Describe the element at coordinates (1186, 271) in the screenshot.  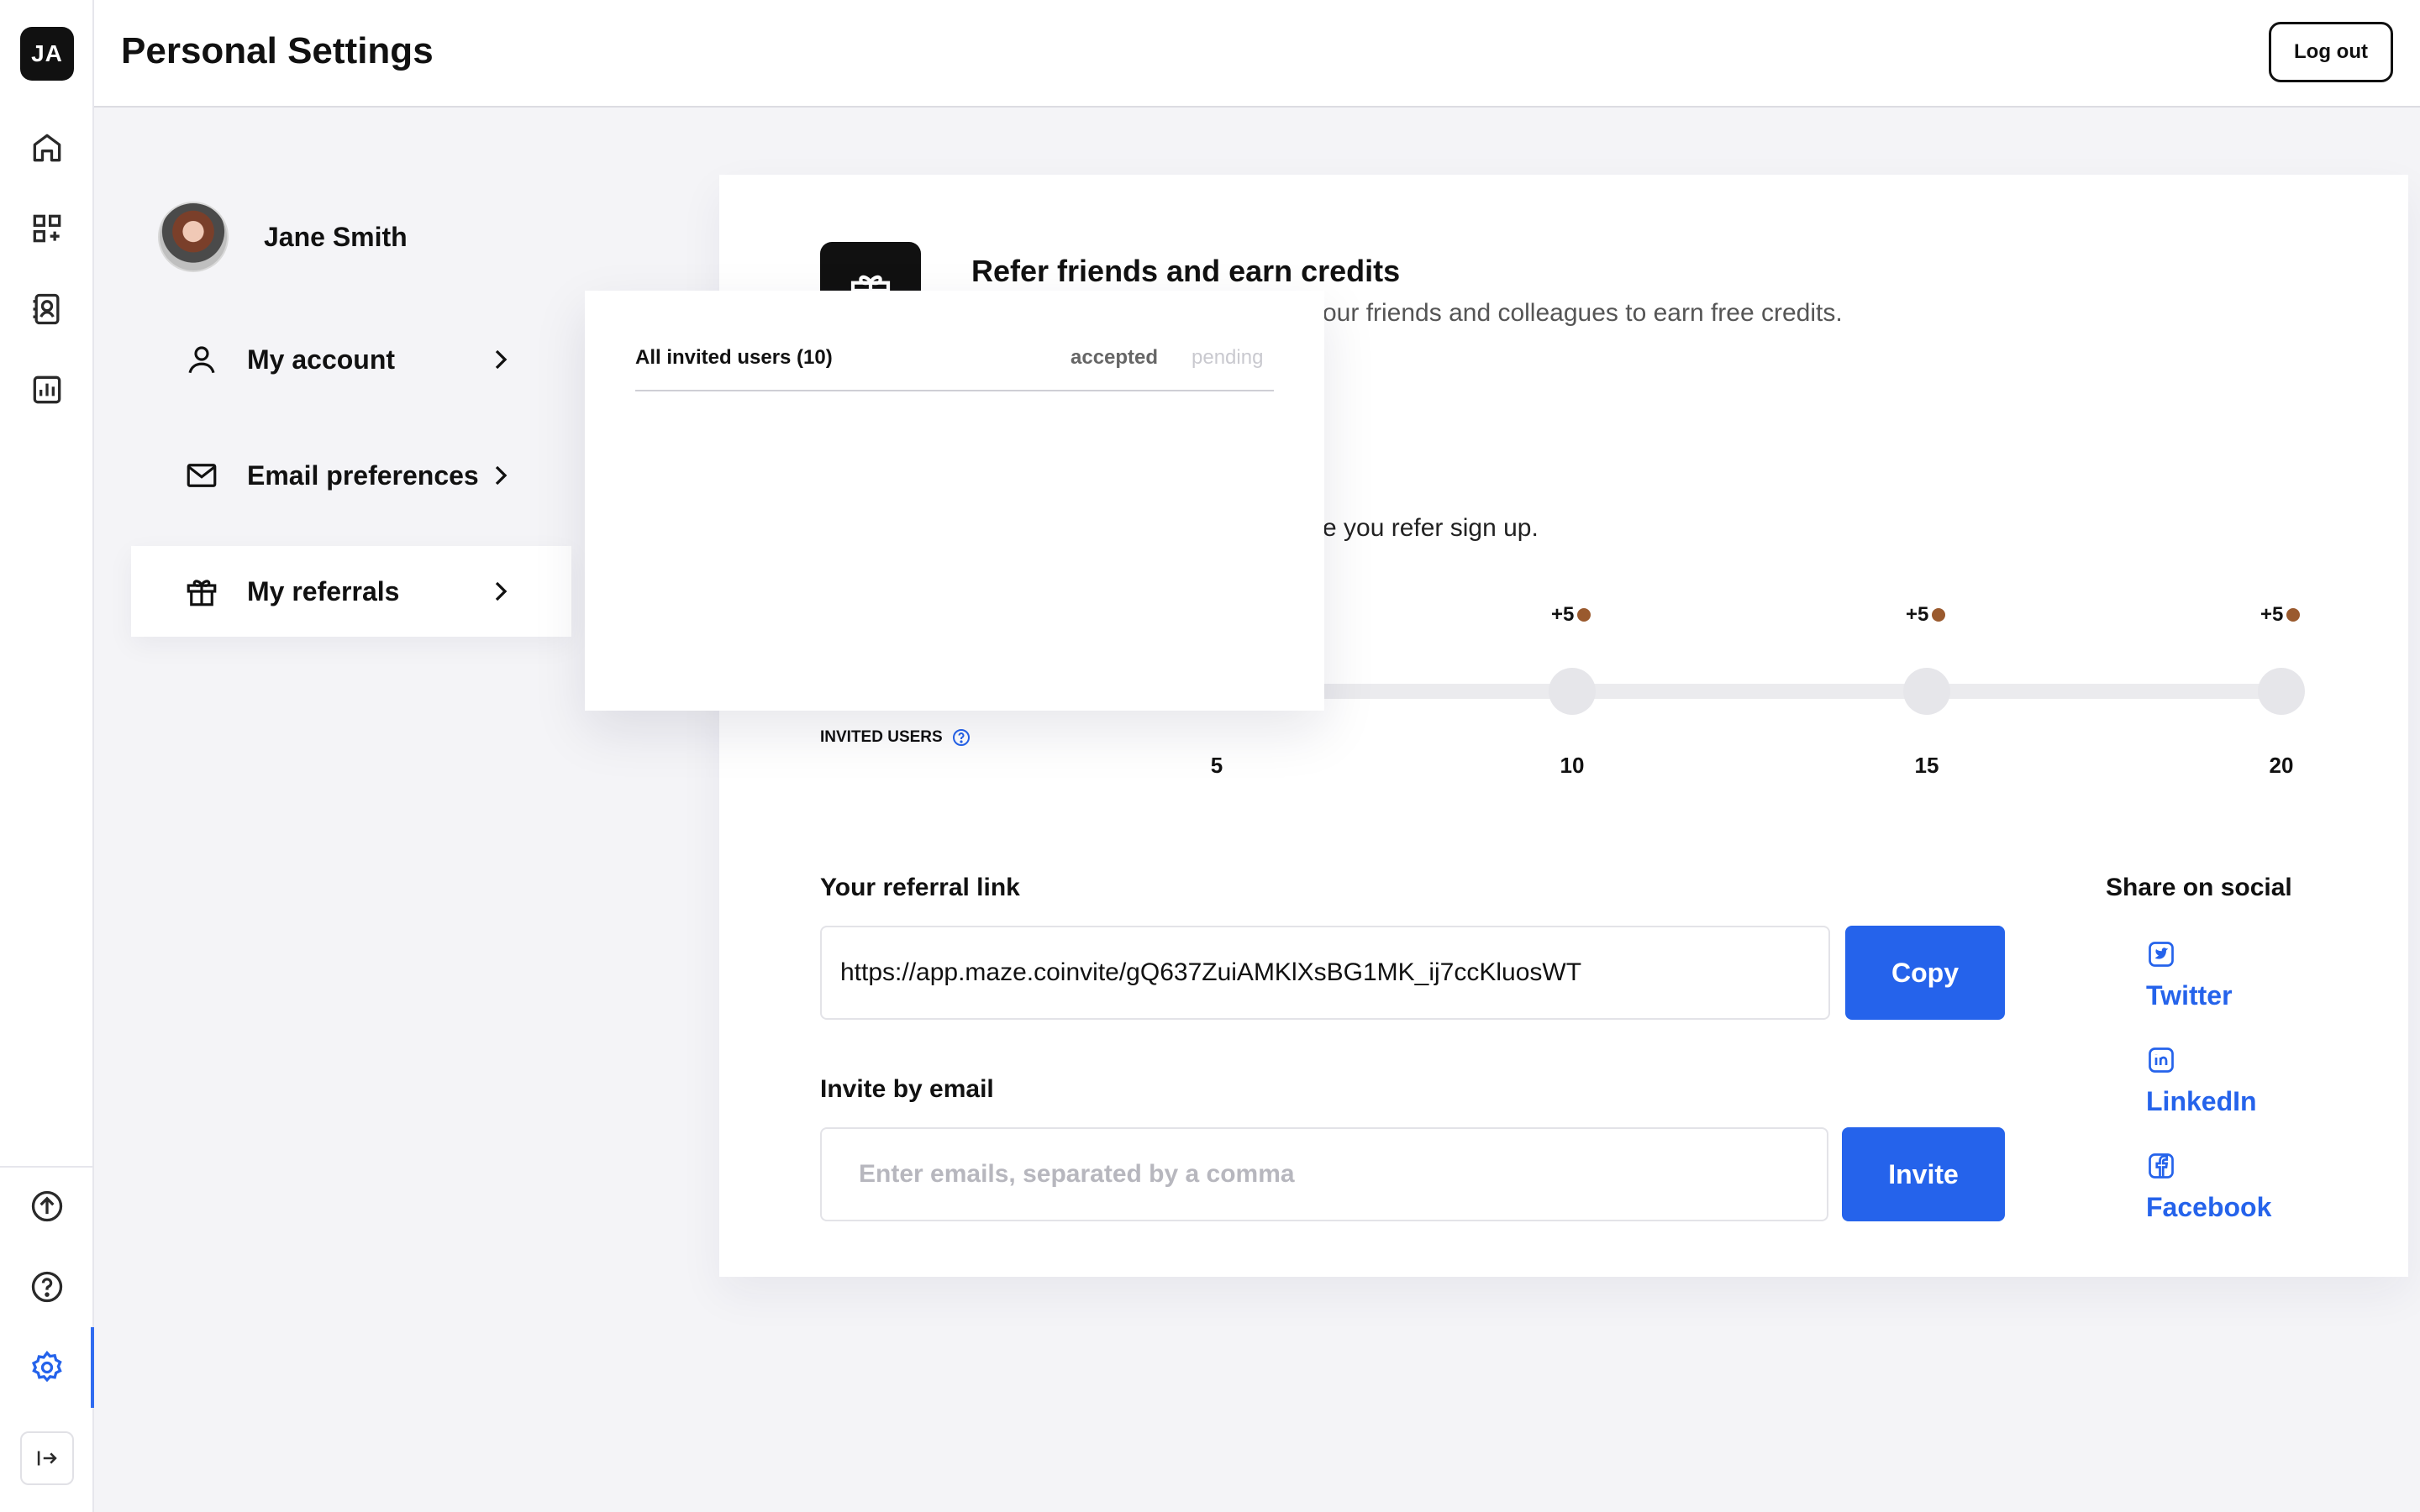
I see `referral-title: Refer friends and earn credits` at that location.